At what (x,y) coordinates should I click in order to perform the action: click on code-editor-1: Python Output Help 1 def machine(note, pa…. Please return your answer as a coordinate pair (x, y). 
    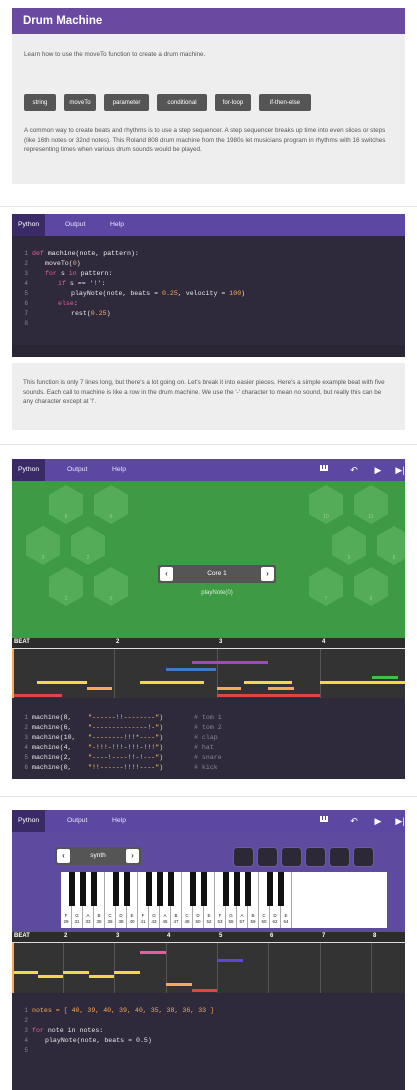
    Looking at the image, I should click on (208, 279).